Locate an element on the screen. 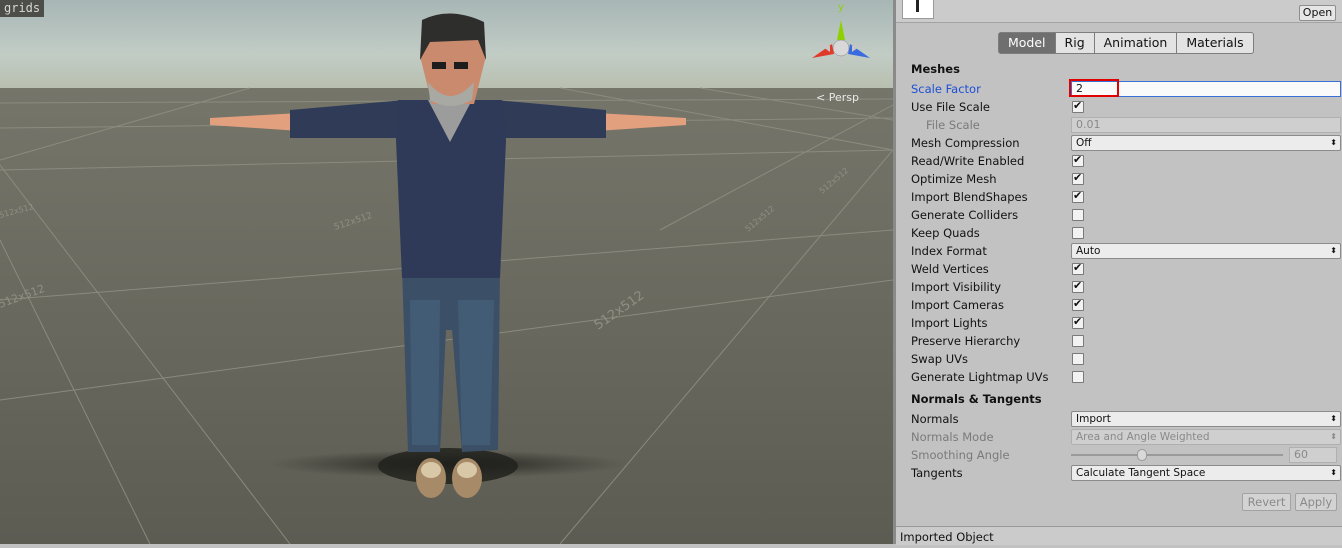 Image resolution: width=1342 pixels, height=548 pixels. weld-vertices-checkbox: ✔ is located at coordinates (1078, 268).